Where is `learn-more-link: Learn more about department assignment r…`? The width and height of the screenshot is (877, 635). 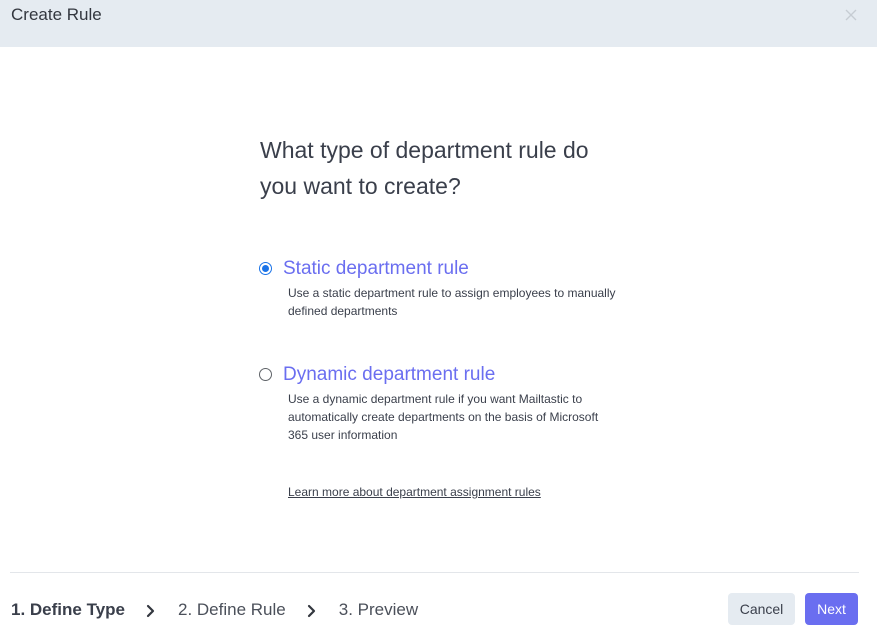 learn-more-link: Learn more about department assignment r… is located at coordinates (414, 492).